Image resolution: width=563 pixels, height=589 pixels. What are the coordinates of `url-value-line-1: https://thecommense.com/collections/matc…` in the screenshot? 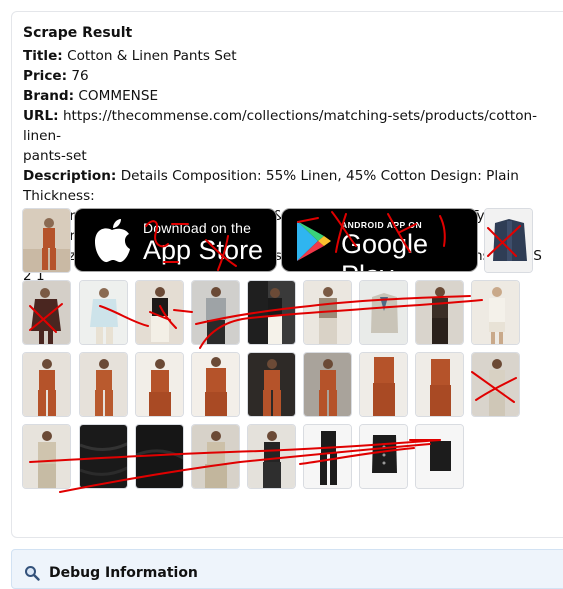 It's located at (280, 126).